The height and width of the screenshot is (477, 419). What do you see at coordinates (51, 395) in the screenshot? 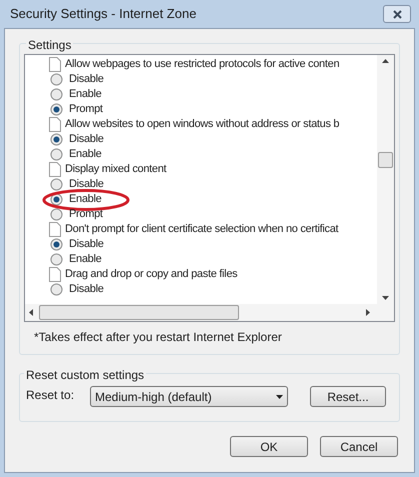
I see `reset-to-label: Reset to:` at bounding box center [51, 395].